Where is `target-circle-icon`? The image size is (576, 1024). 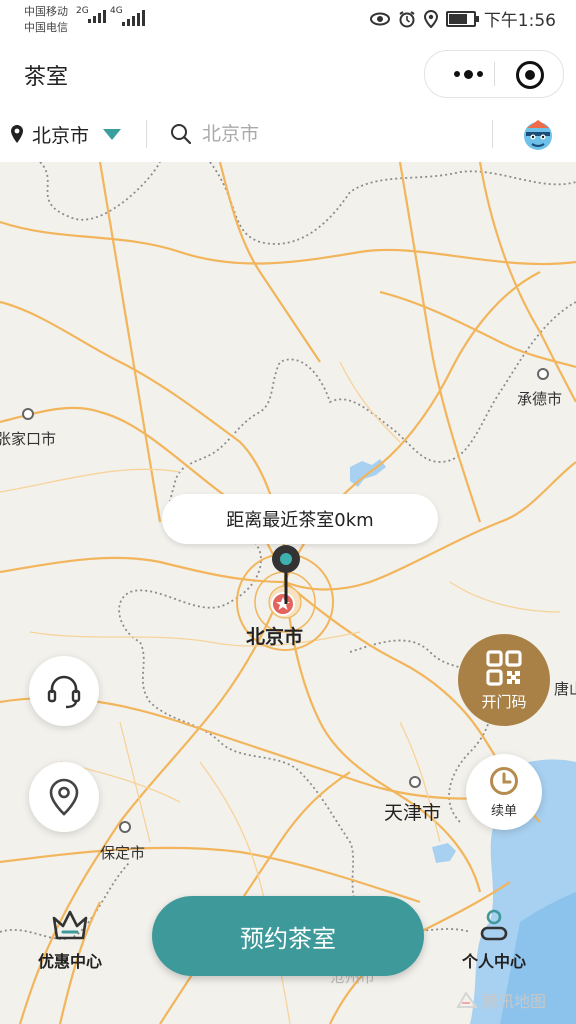 target-circle-icon is located at coordinates (530, 75).